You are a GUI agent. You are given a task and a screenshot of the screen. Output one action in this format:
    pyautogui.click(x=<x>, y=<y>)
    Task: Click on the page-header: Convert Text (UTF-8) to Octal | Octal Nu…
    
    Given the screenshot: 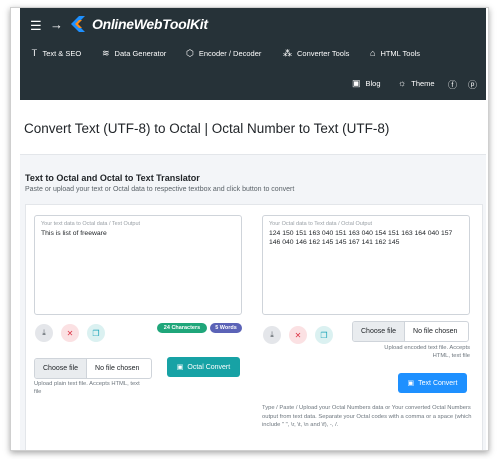 What is the action you would take?
    pyautogui.click(x=253, y=132)
    